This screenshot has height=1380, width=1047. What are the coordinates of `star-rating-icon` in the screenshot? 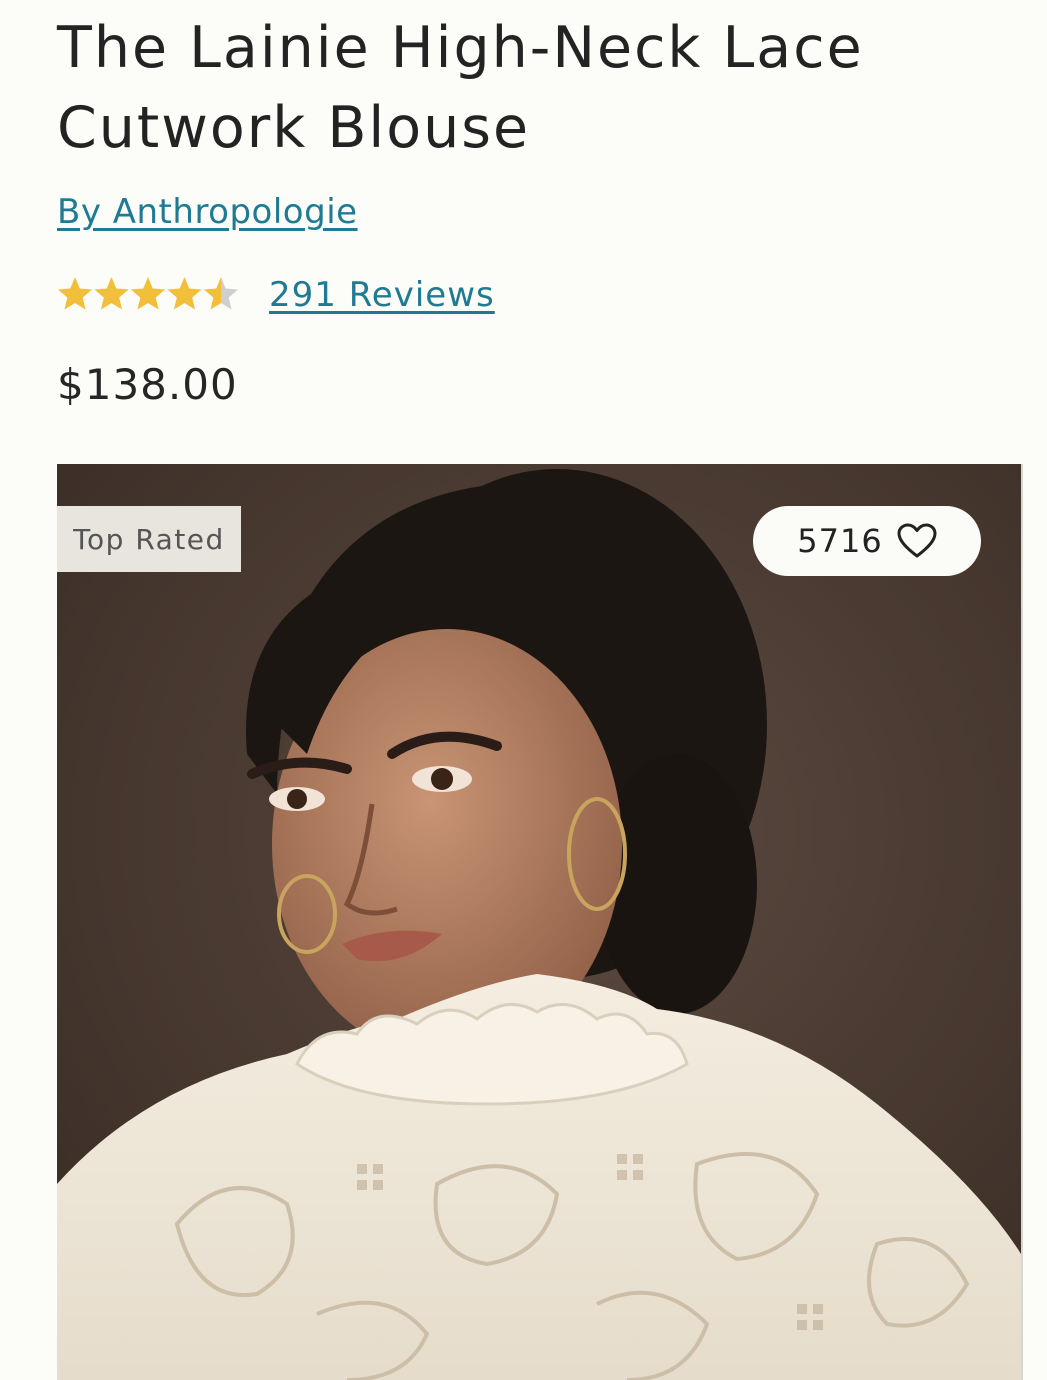 It's located at (148, 293).